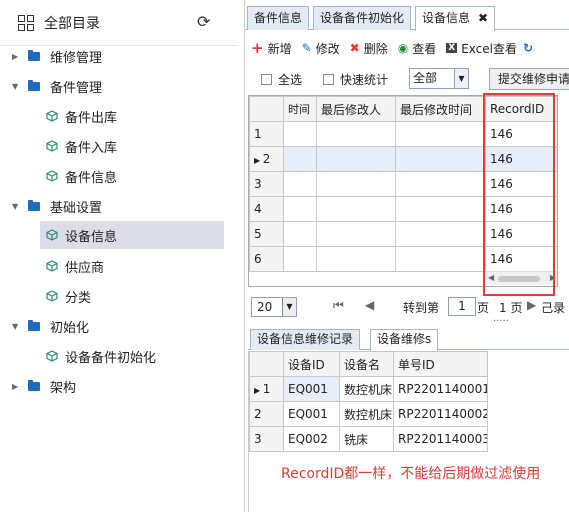  I want to click on annotation-note: RecordID都一样，不能给后期做过滤使用, so click(411, 474).